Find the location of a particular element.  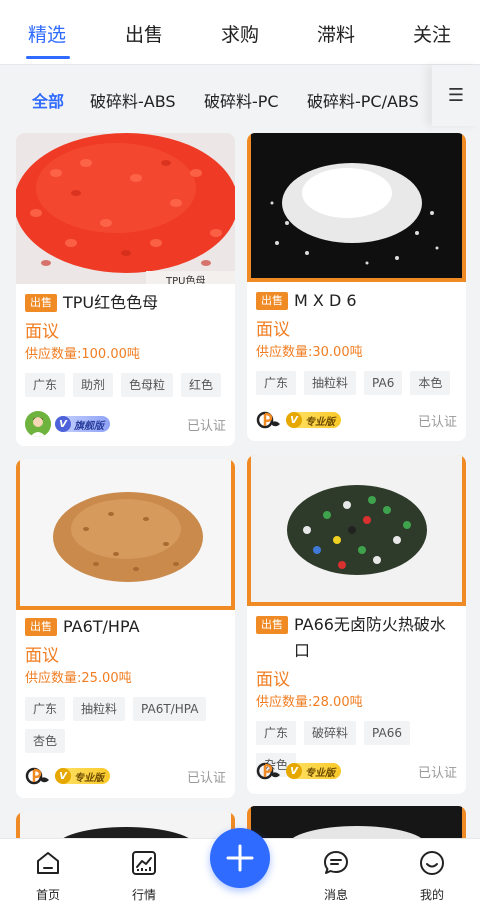

tag: PA6T/HPA is located at coordinates (170, 709).